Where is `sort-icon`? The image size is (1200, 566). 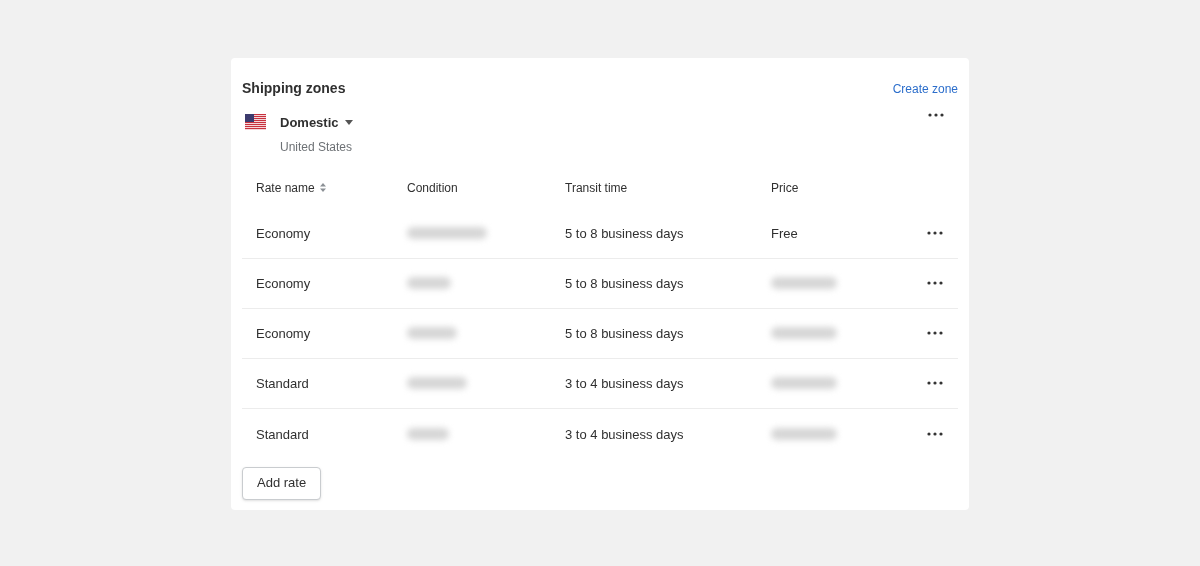 sort-icon is located at coordinates (322, 187).